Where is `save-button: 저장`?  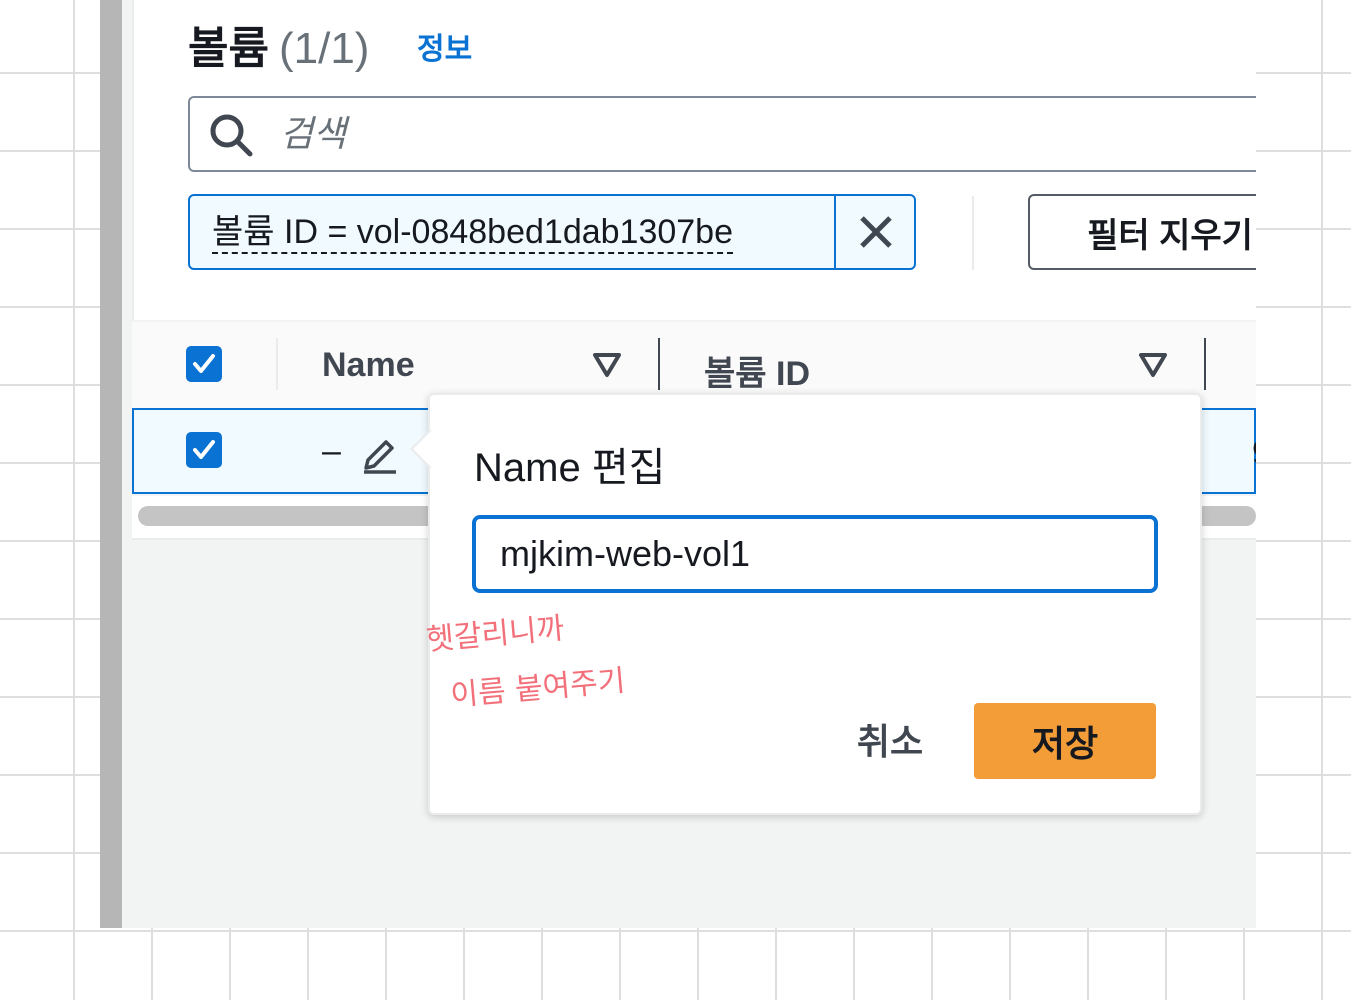
save-button: 저장 is located at coordinates (1065, 741).